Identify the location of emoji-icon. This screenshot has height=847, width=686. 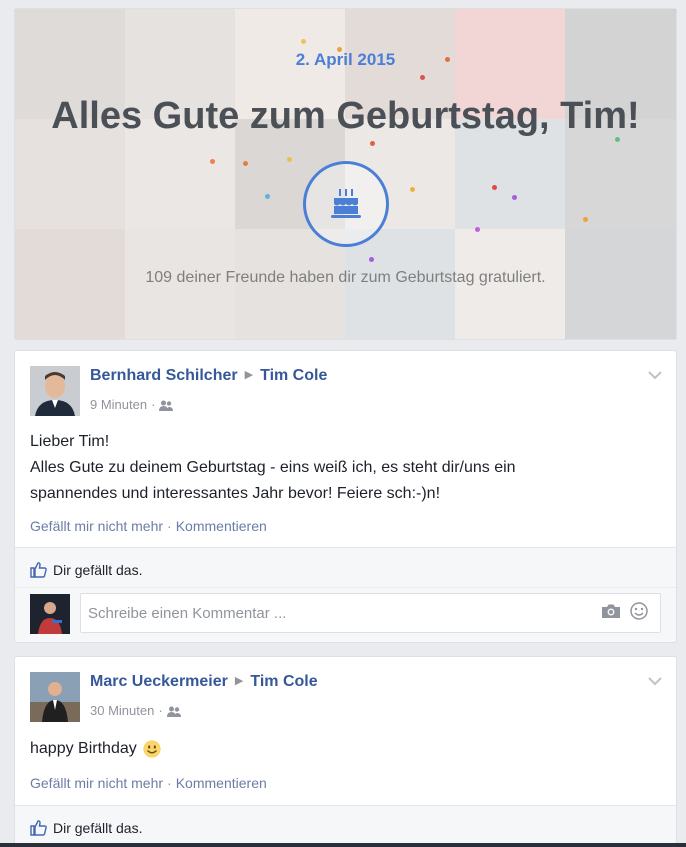
(639, 613).